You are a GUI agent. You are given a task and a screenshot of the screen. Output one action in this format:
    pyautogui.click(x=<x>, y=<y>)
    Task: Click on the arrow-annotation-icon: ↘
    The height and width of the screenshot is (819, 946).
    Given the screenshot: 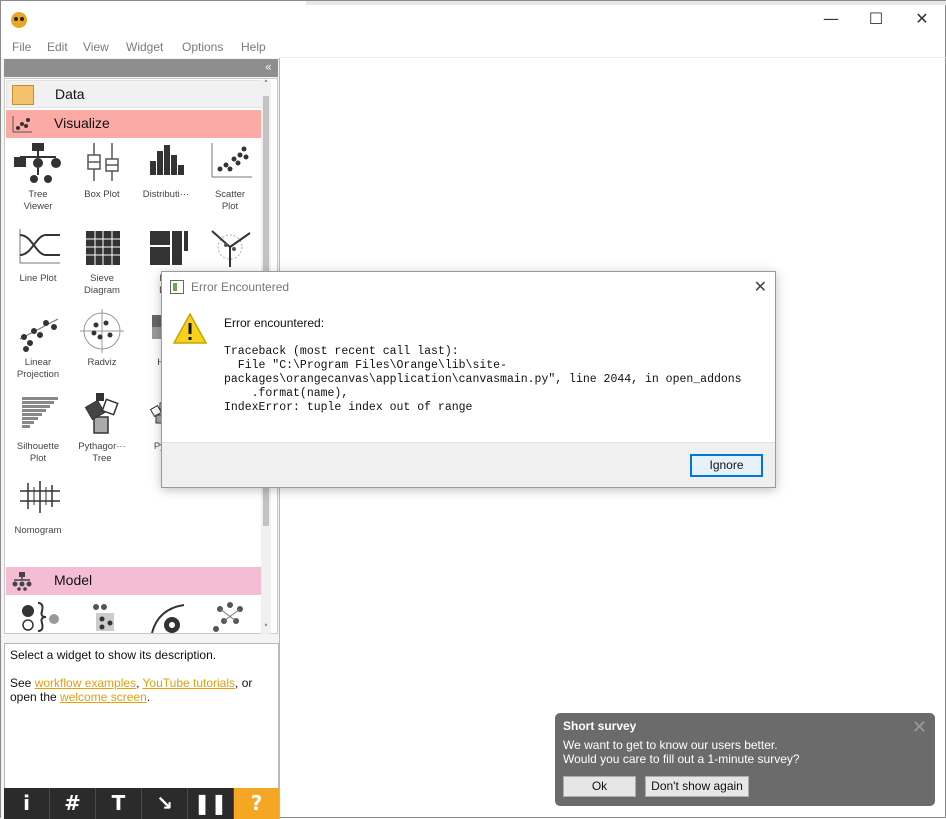 What is the action you would take?
    pyautogui.click(x=165, y=803)
    